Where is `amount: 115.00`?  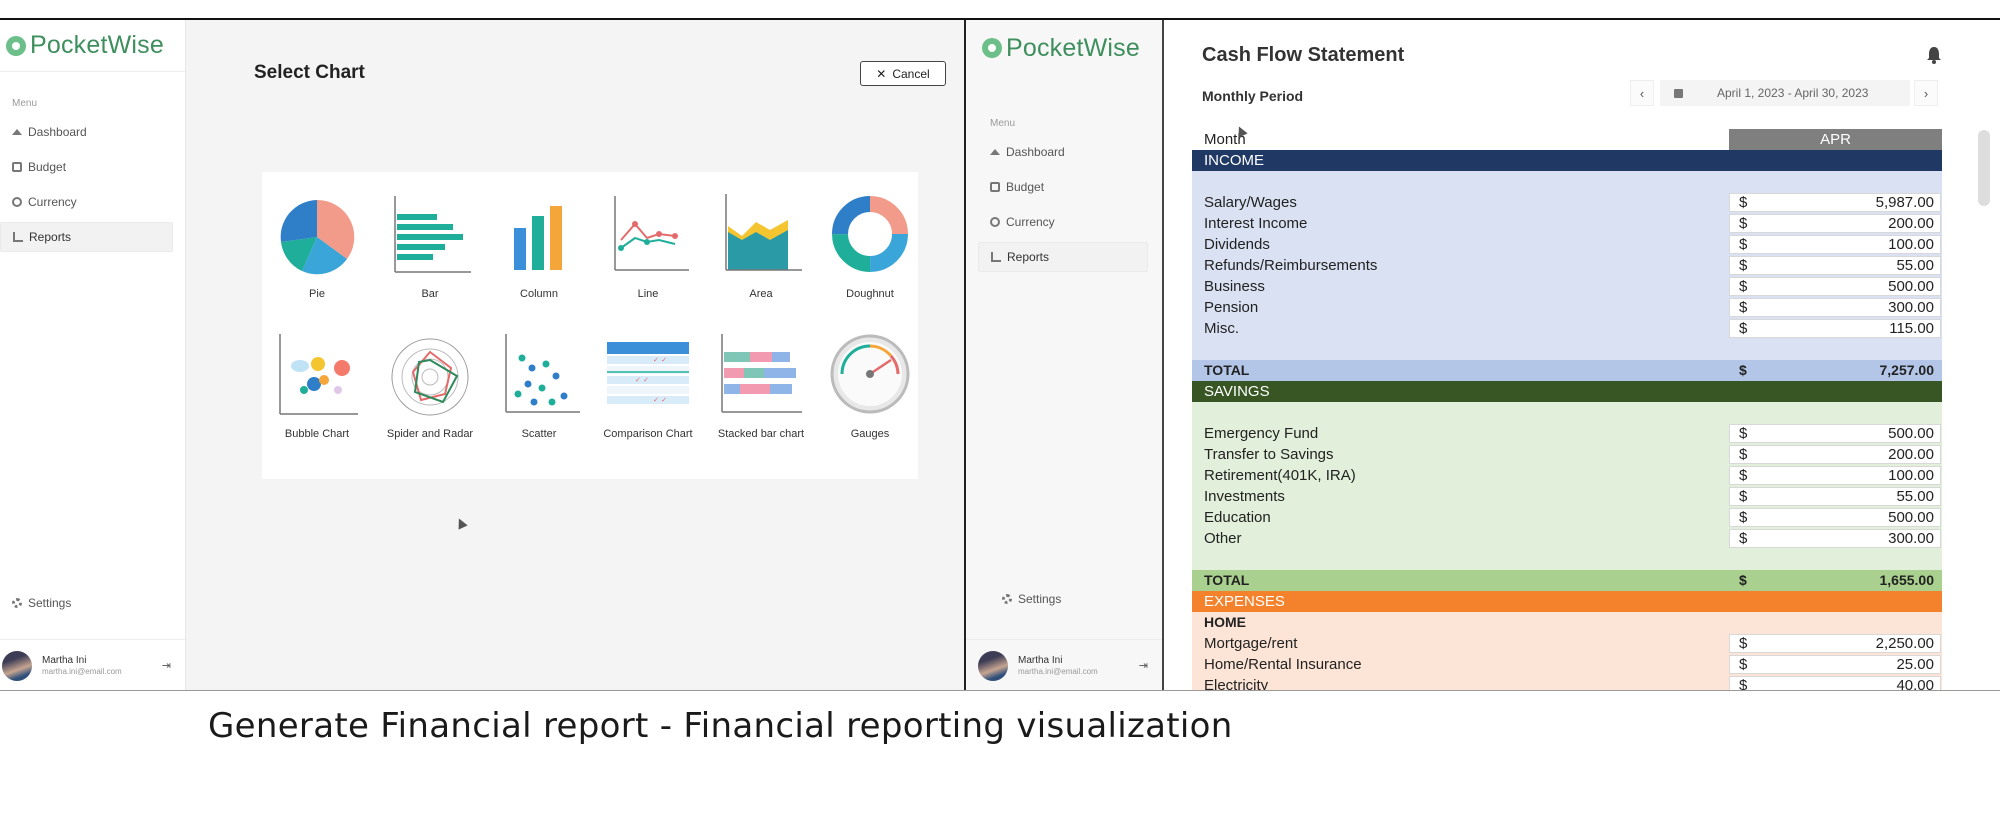
amount: 115.00 is located at coordinates (1911, 328).